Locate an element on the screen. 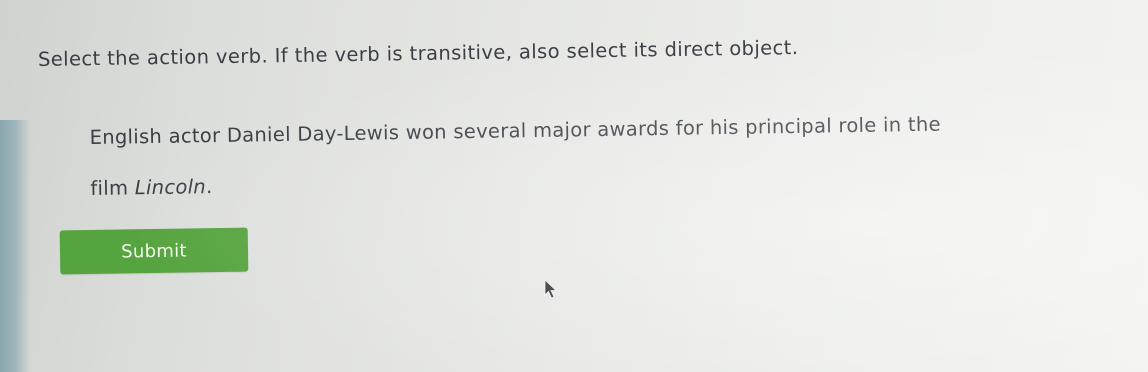 Image resolution: width=1148 pixels, height=372 pixels. screen-edge is located at coordinates (15, 246).